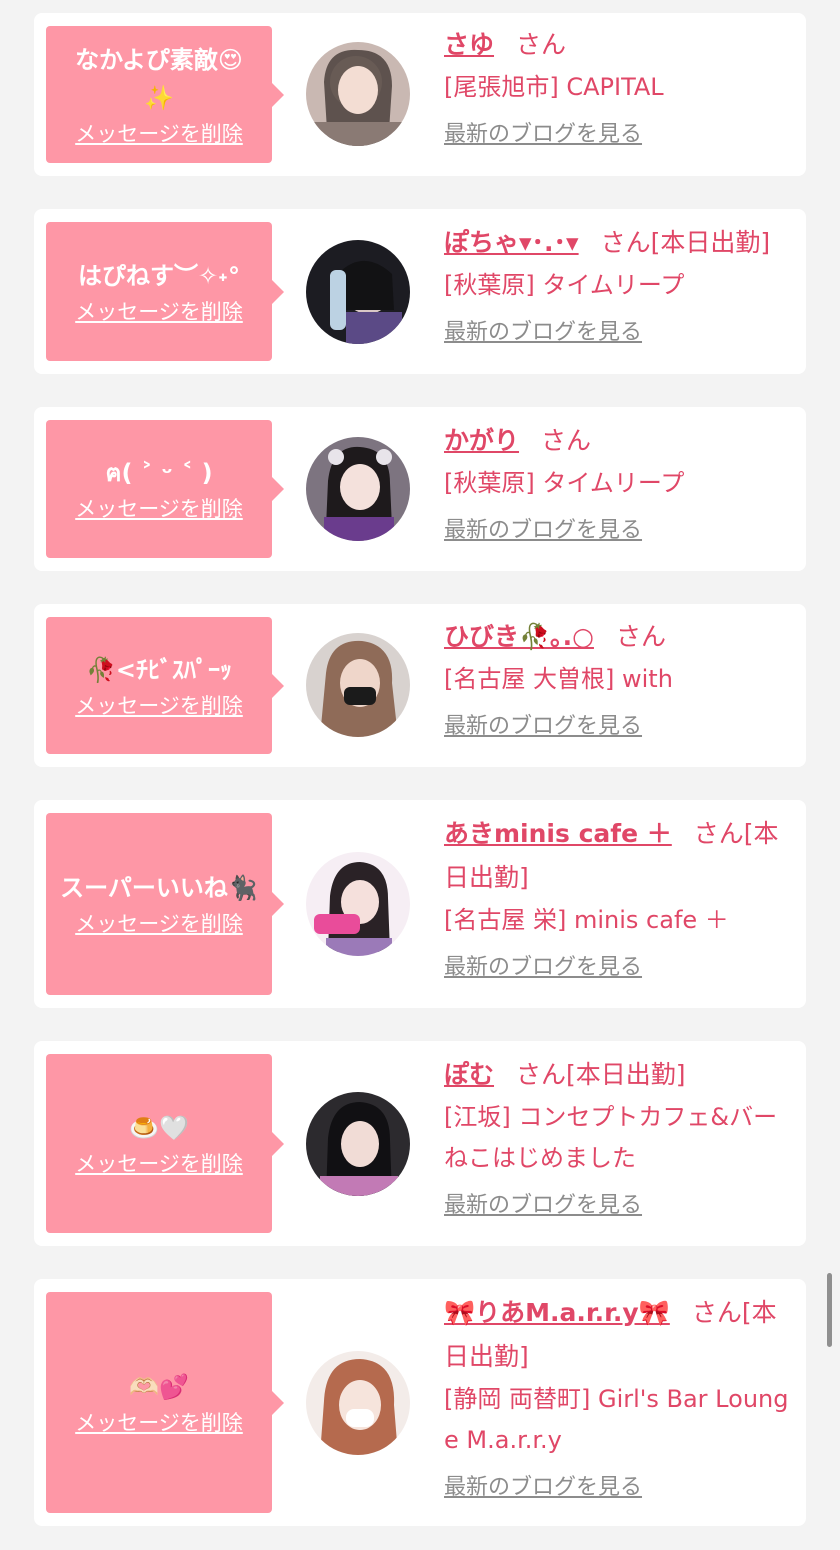 The image size is (840, 1550). Describe the element at coordinates (165, 291) in the screenshot. I see `message-bubble: はぴねす︶✧˖° メッセージを削除` at that location.